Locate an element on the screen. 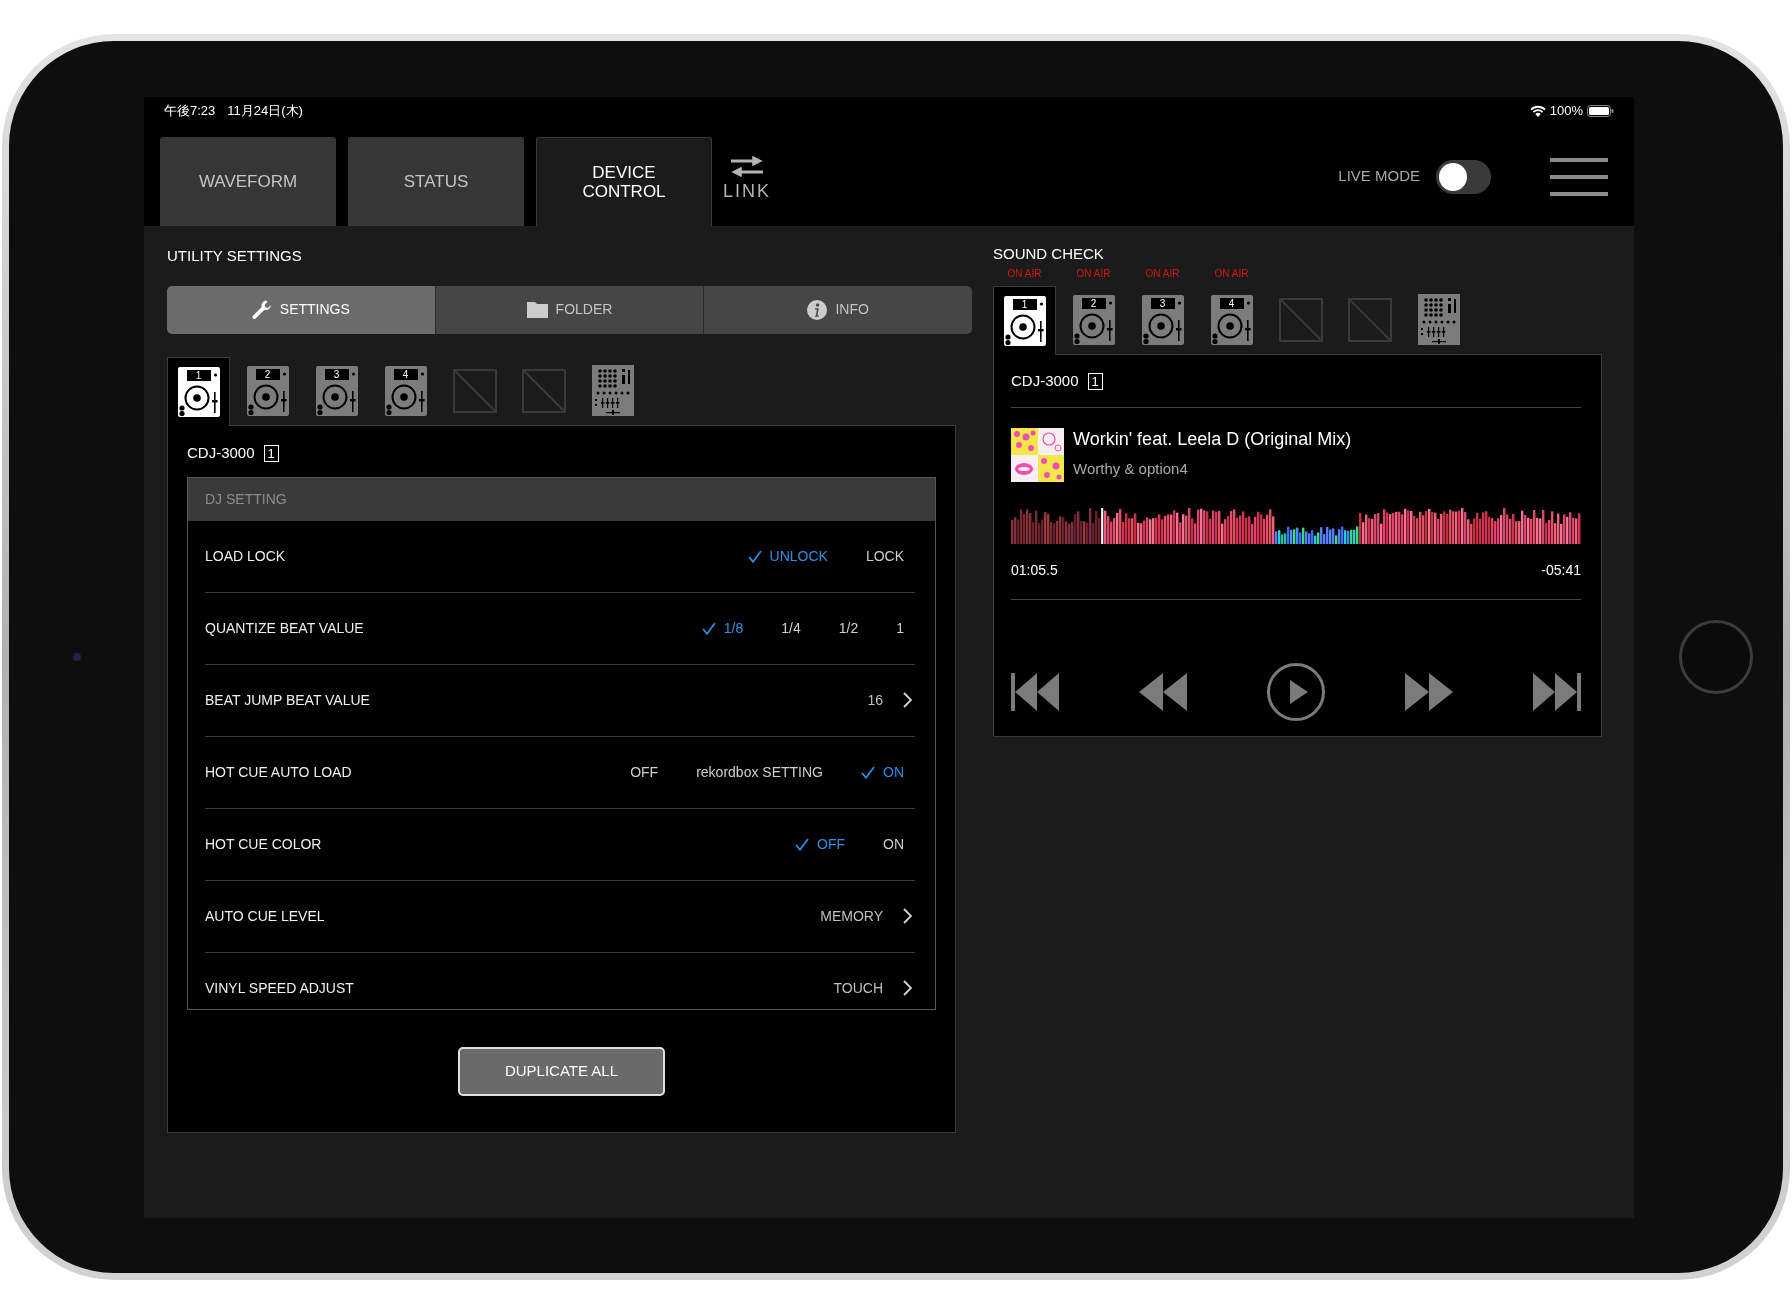 The image size is (1792, 1316). skip-back-icon is located at coordinates (1035, 692).